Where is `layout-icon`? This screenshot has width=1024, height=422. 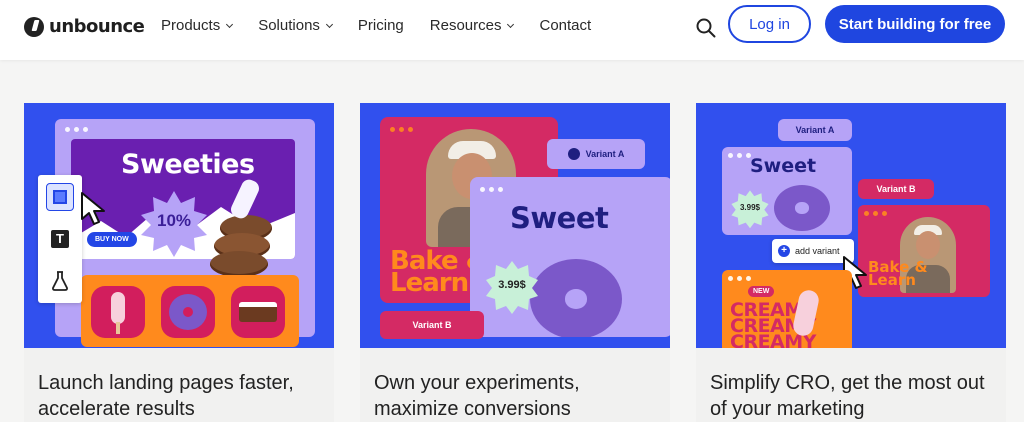
layout-icon is located at coordinates (60, 197).